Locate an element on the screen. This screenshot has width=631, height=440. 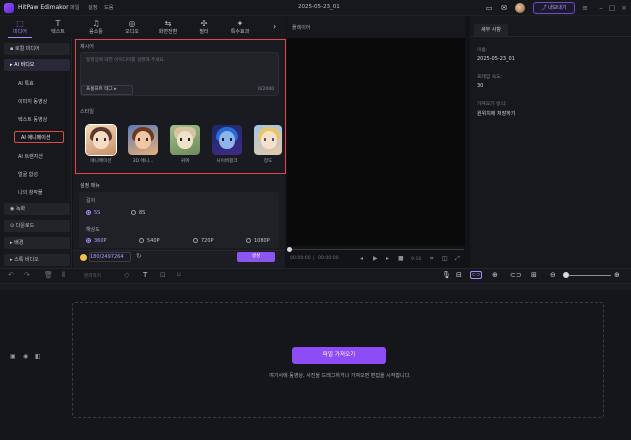
crop-icon: ⌗ is located at coordinates (431, 259).